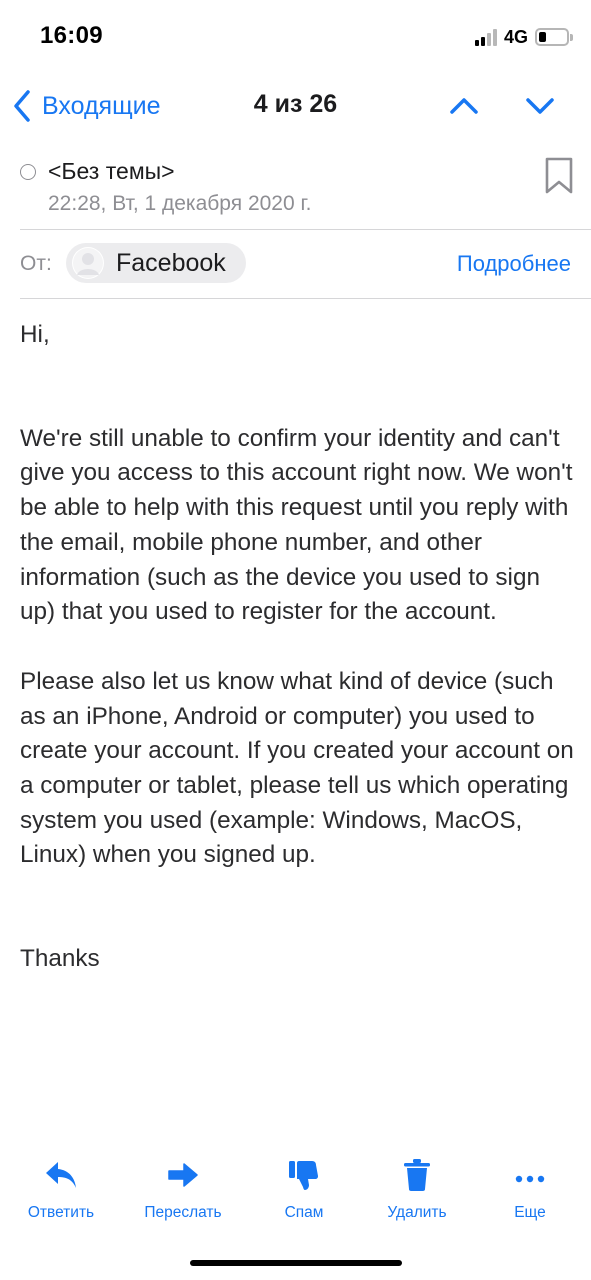 Image resolution: width=591 pixels, height=1280 pixels. I want to click on bottom-toolbar: Ответить Переслать Спам Удалить Еще, so click(295, 1193).